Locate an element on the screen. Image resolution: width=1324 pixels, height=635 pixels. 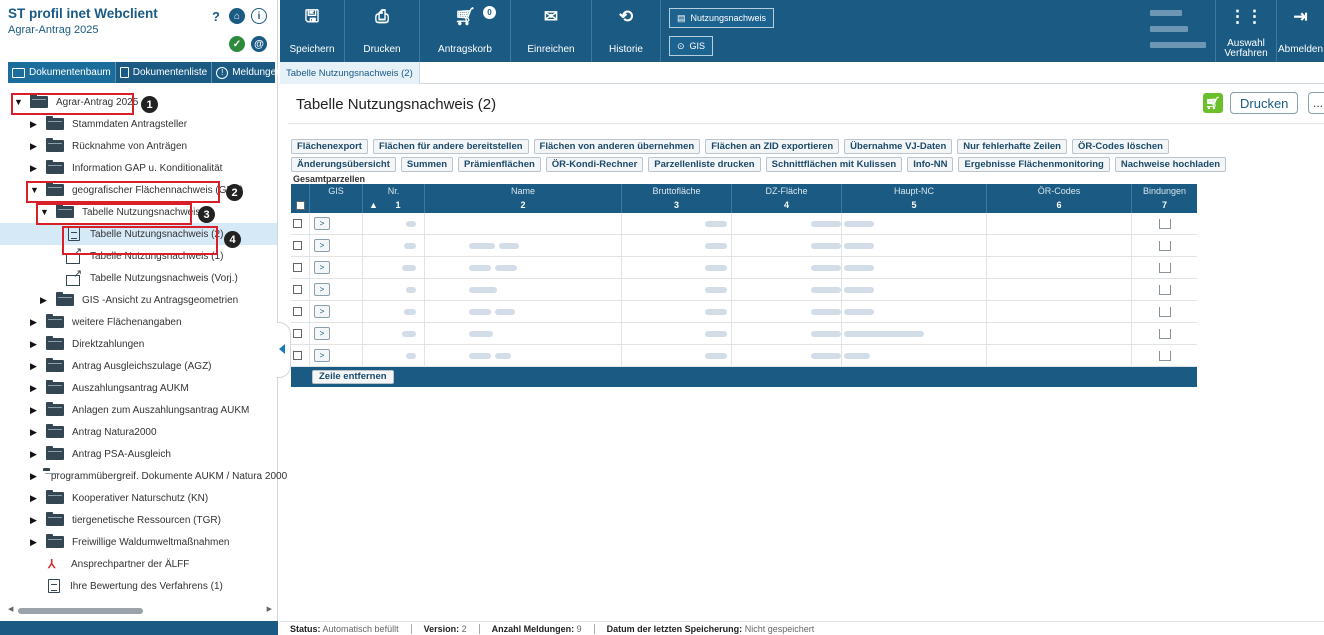
tab-meldungen: ! Meldungen is located at coordinates (249, 72).